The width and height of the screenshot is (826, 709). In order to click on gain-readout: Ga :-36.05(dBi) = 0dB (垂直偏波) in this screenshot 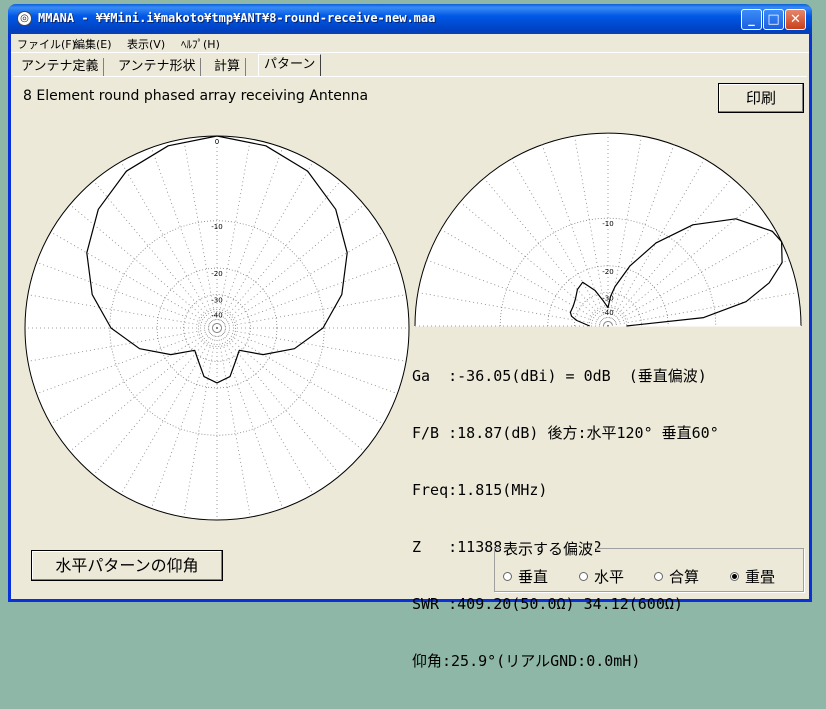, I will do `click(559, 376)`.